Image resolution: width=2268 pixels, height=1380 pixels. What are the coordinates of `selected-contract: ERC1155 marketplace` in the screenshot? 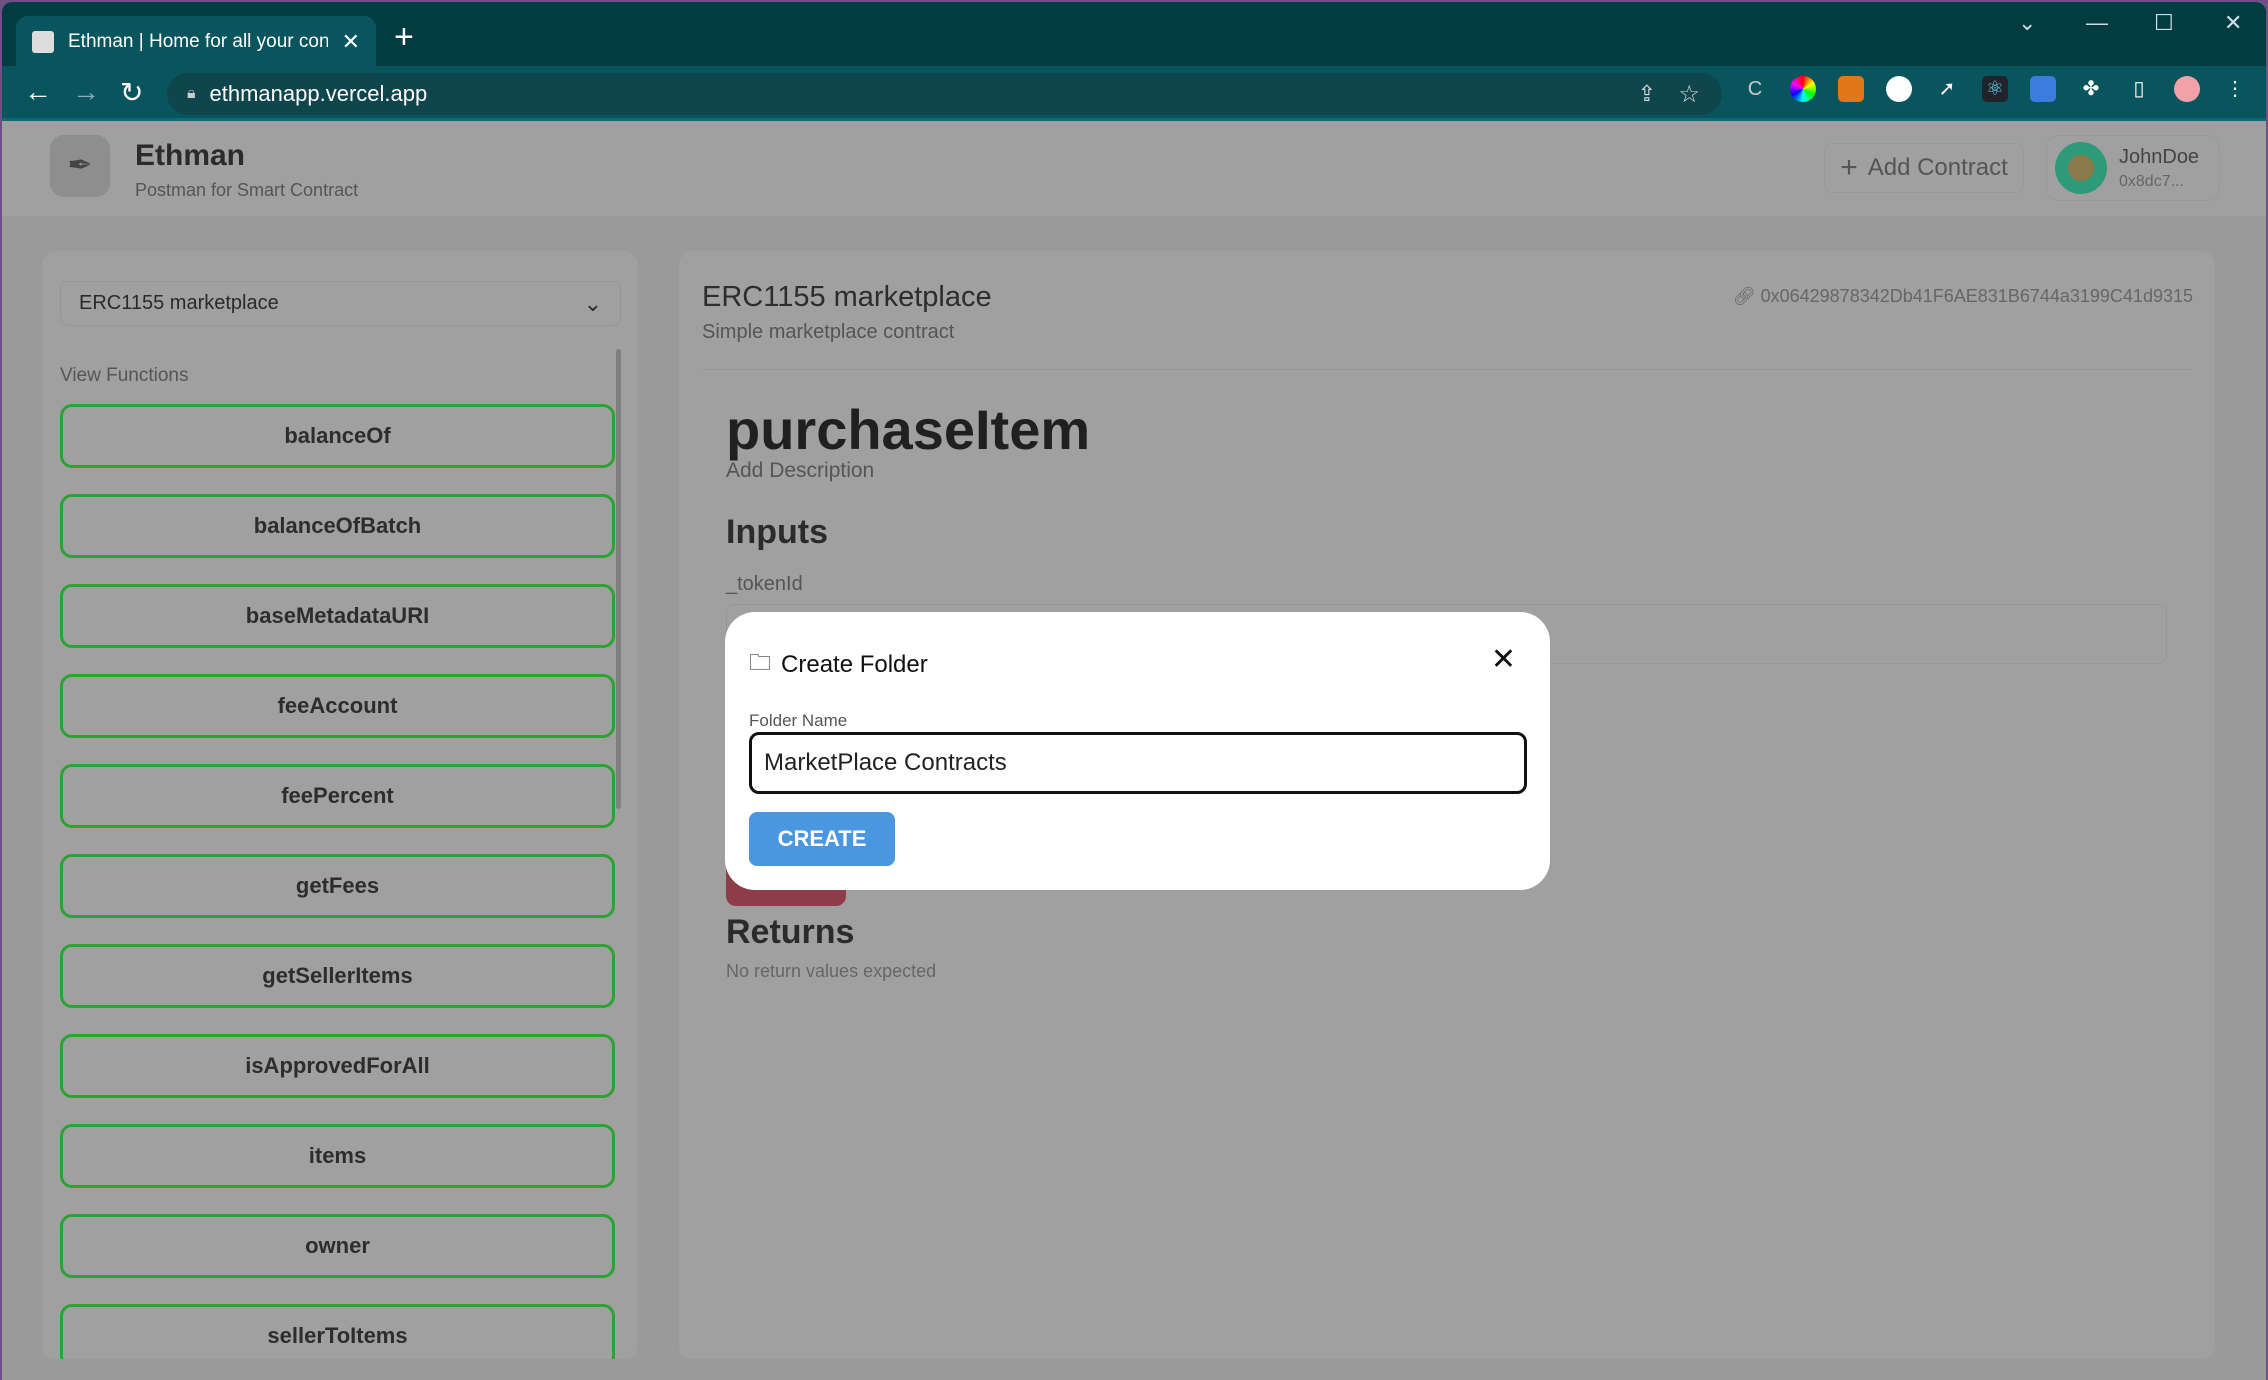 It's located at (179, 303).